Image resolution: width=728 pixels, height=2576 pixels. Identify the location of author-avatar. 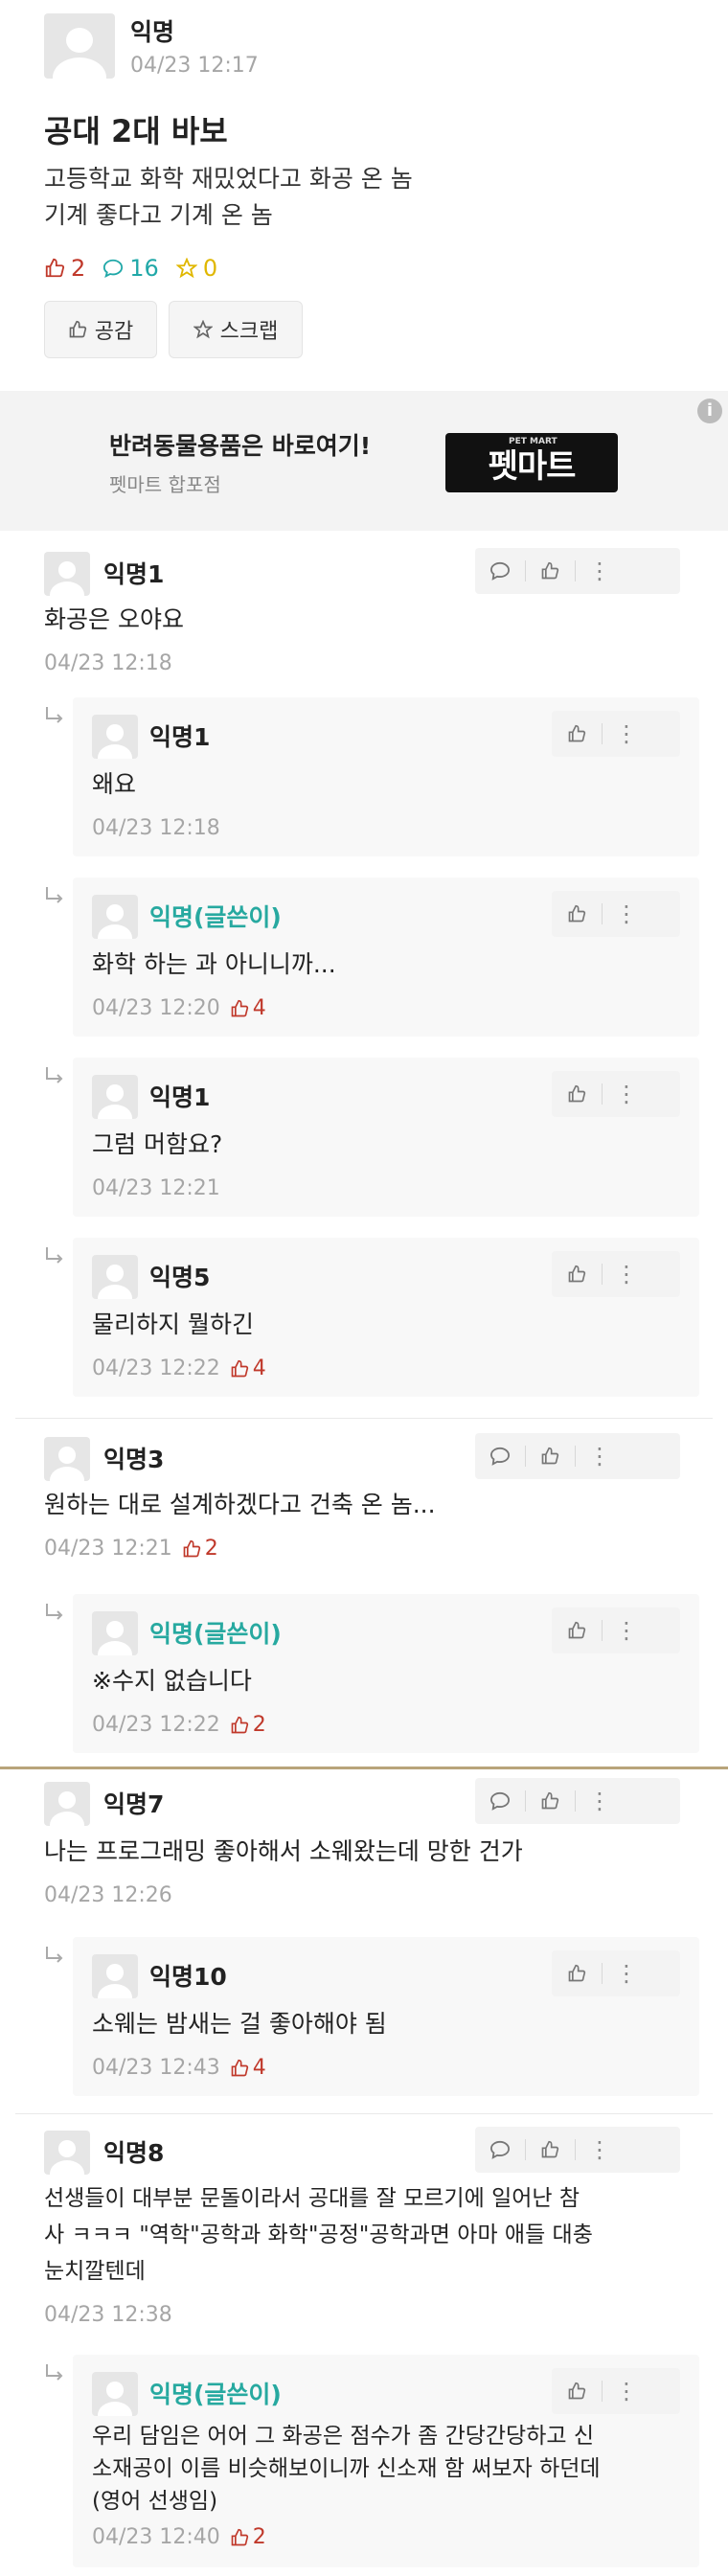
(79, 46).